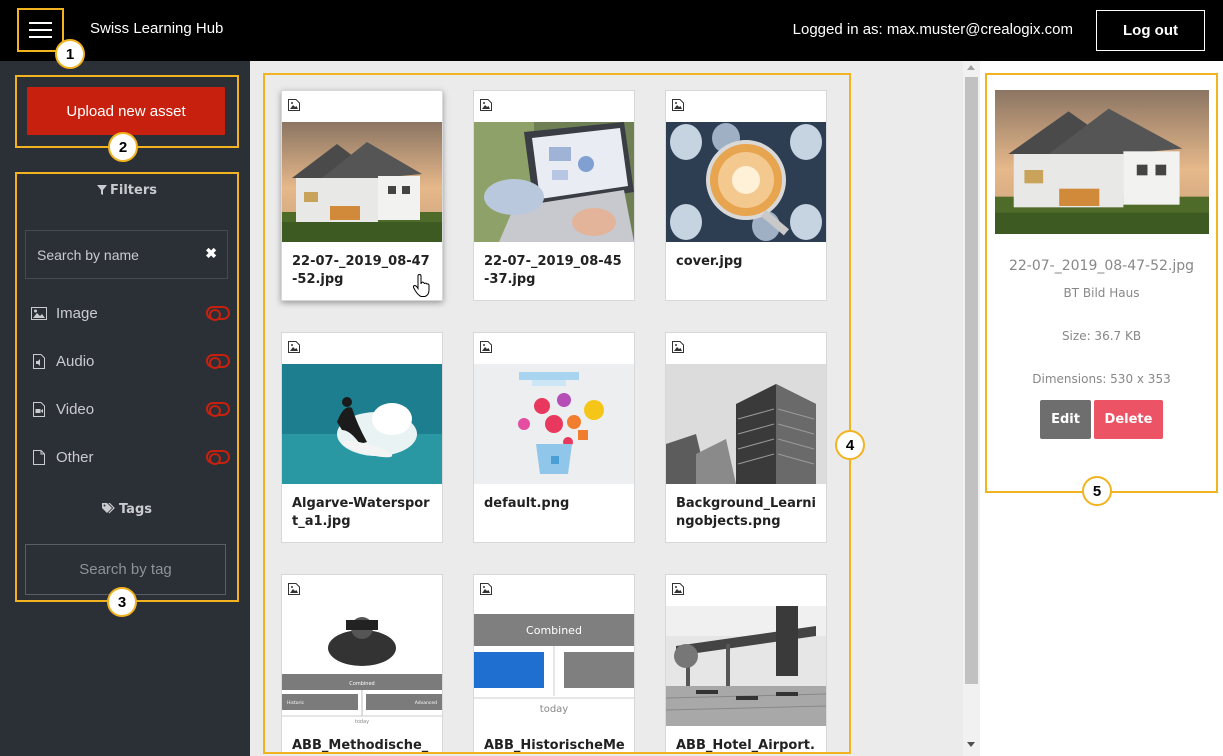 This screenshot has height=756, width=1223. I want to click on asset-card: default.png, so click(554, 437).